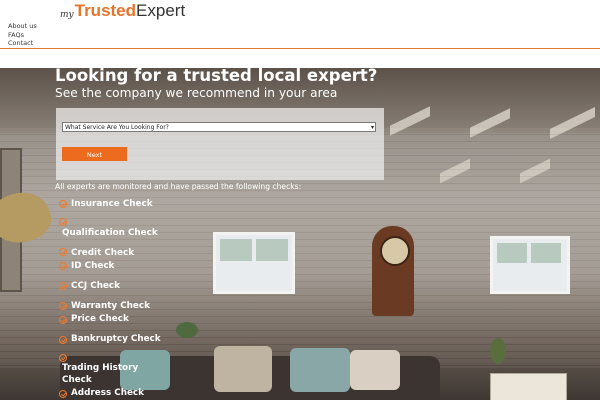  What do you see at coordinates (112, 204) in the screenshot?
I see `check-insurance: Insurance Check` at bounding box center [112, 204].